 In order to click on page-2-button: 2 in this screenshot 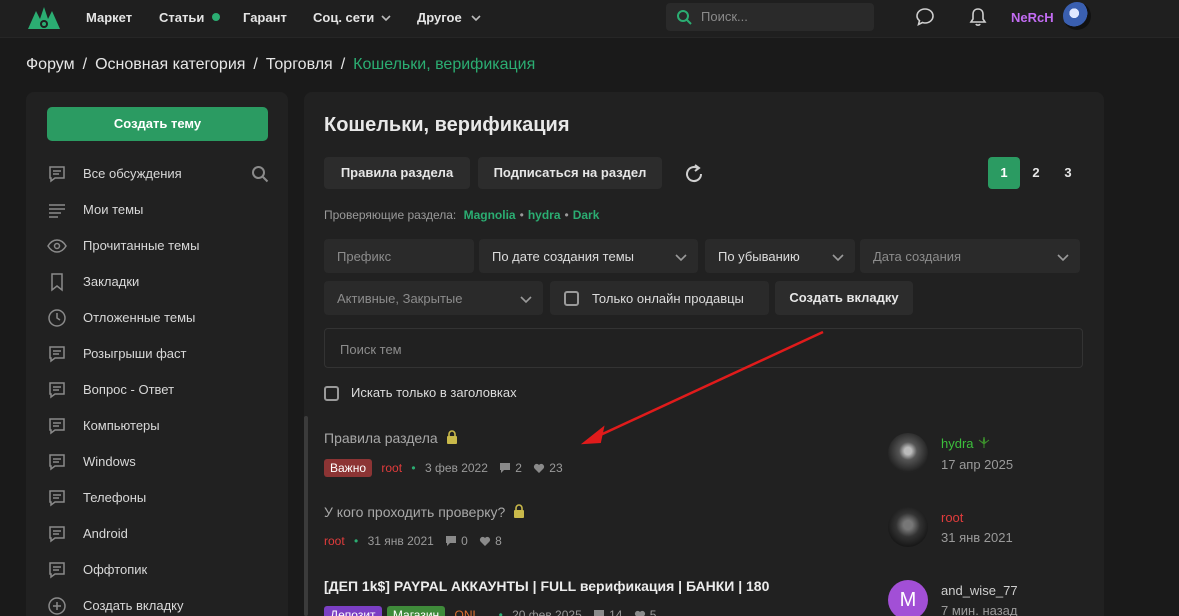, I will do `click(1036, 173)`.